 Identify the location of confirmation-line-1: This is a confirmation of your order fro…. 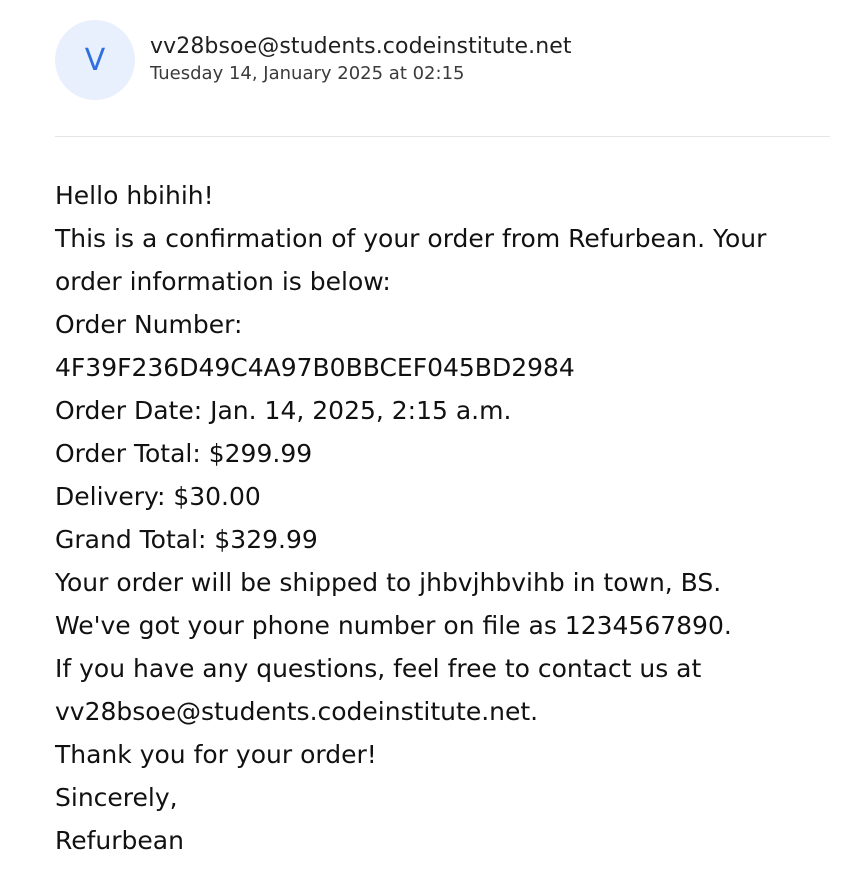
(411, 238).